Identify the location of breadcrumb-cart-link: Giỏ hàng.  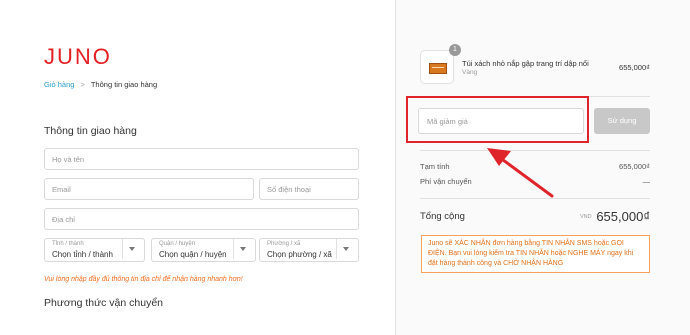
(59, 84).